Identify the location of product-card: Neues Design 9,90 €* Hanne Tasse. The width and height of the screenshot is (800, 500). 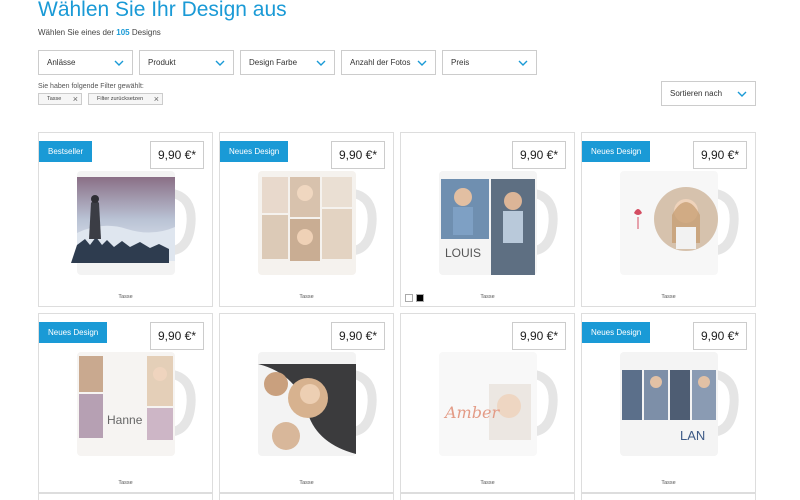
(125, 403).